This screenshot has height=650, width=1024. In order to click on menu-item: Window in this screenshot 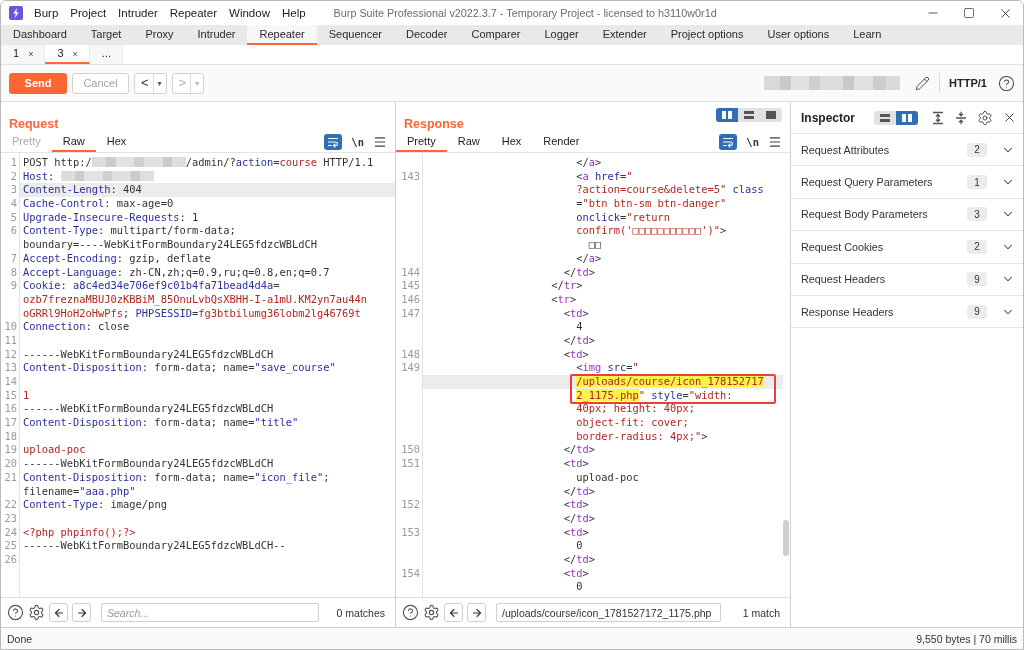, I will do `click(249, 13)`.